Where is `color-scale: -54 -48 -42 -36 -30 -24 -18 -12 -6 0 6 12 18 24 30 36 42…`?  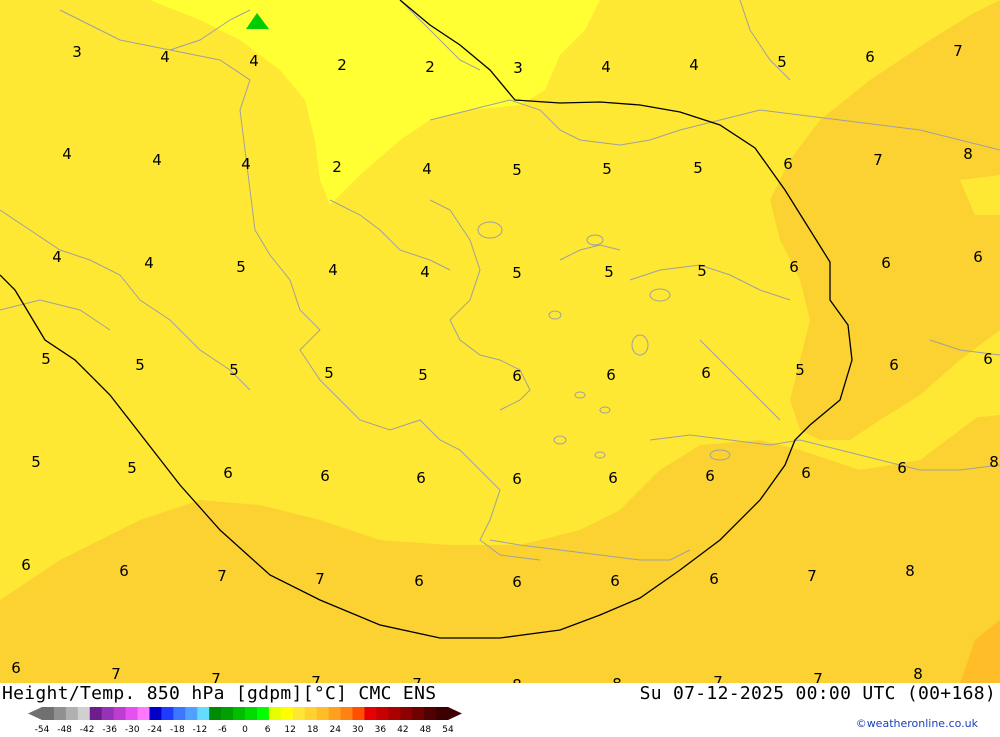 color-scale: -54 -48 -42 -36 -30 -24 -18 -12 -6 0 6 12 18 24 30 36 42… is located at coordinates (248, 721).